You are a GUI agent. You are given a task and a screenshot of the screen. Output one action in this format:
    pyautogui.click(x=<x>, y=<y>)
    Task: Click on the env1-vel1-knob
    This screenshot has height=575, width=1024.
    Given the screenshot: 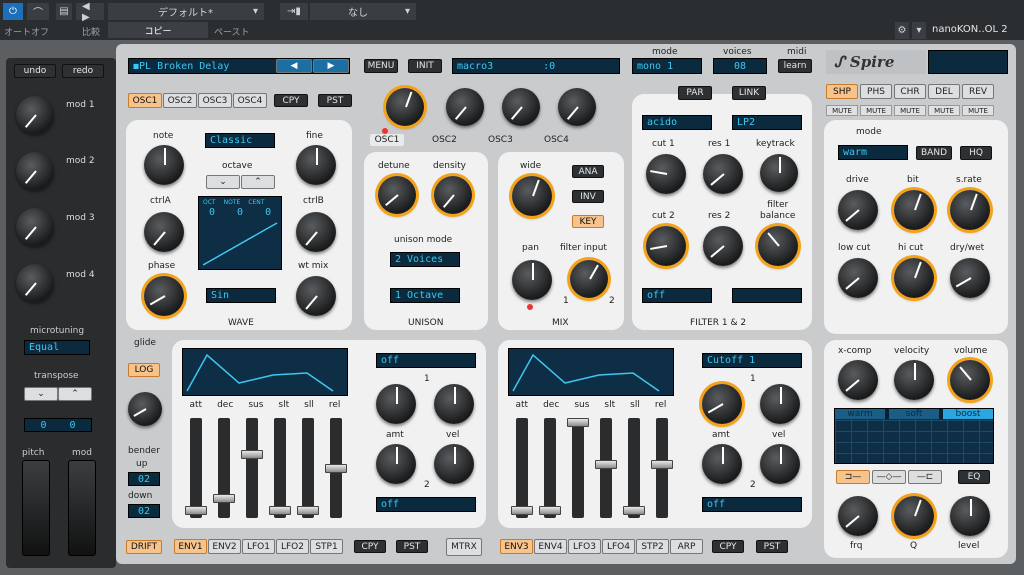 What is the action you would take?
    pyautogui.click(x=454, y=404)
    